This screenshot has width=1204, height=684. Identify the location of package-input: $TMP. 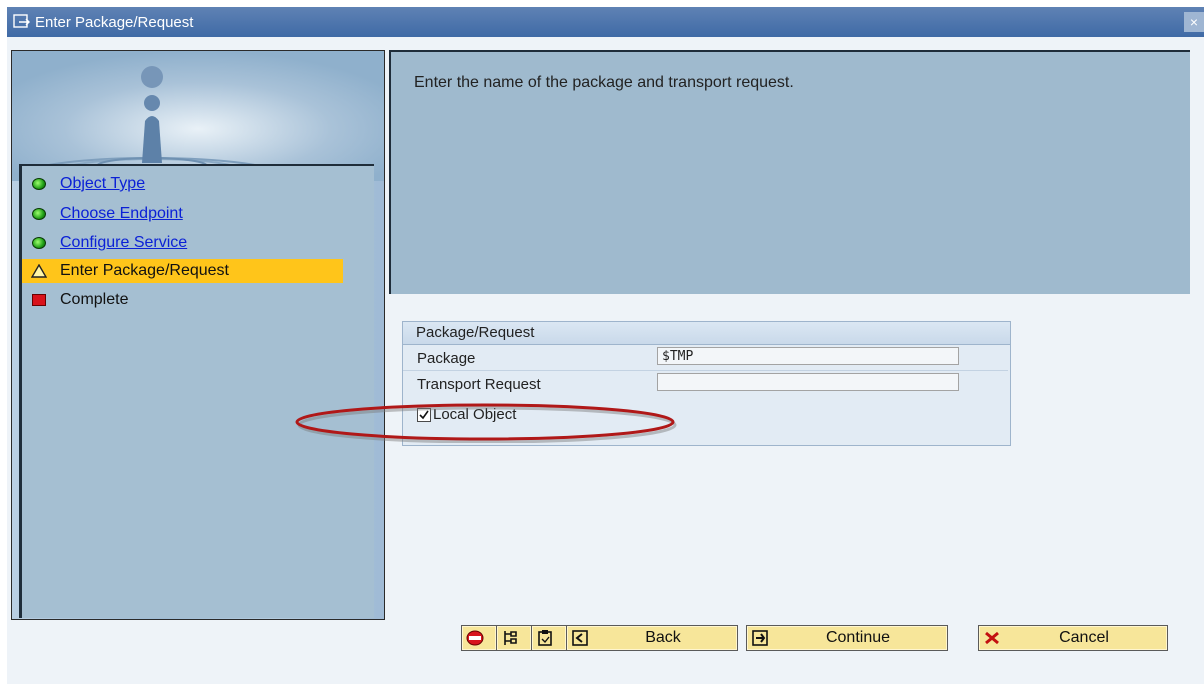
(808, 356).